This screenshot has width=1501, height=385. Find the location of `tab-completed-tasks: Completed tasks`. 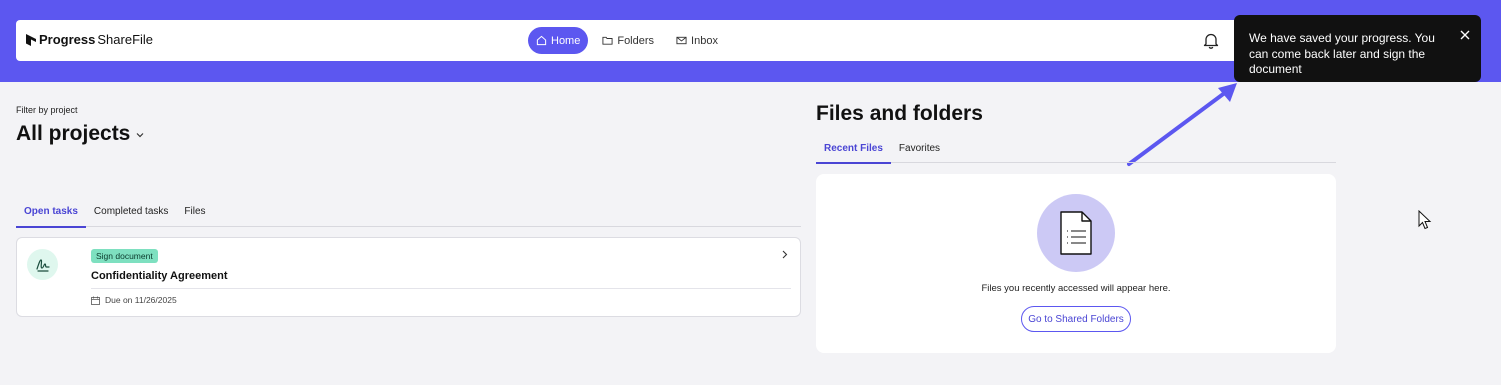

tab-completed-tasks: Completed tasks is located at coordinates (131, 211).